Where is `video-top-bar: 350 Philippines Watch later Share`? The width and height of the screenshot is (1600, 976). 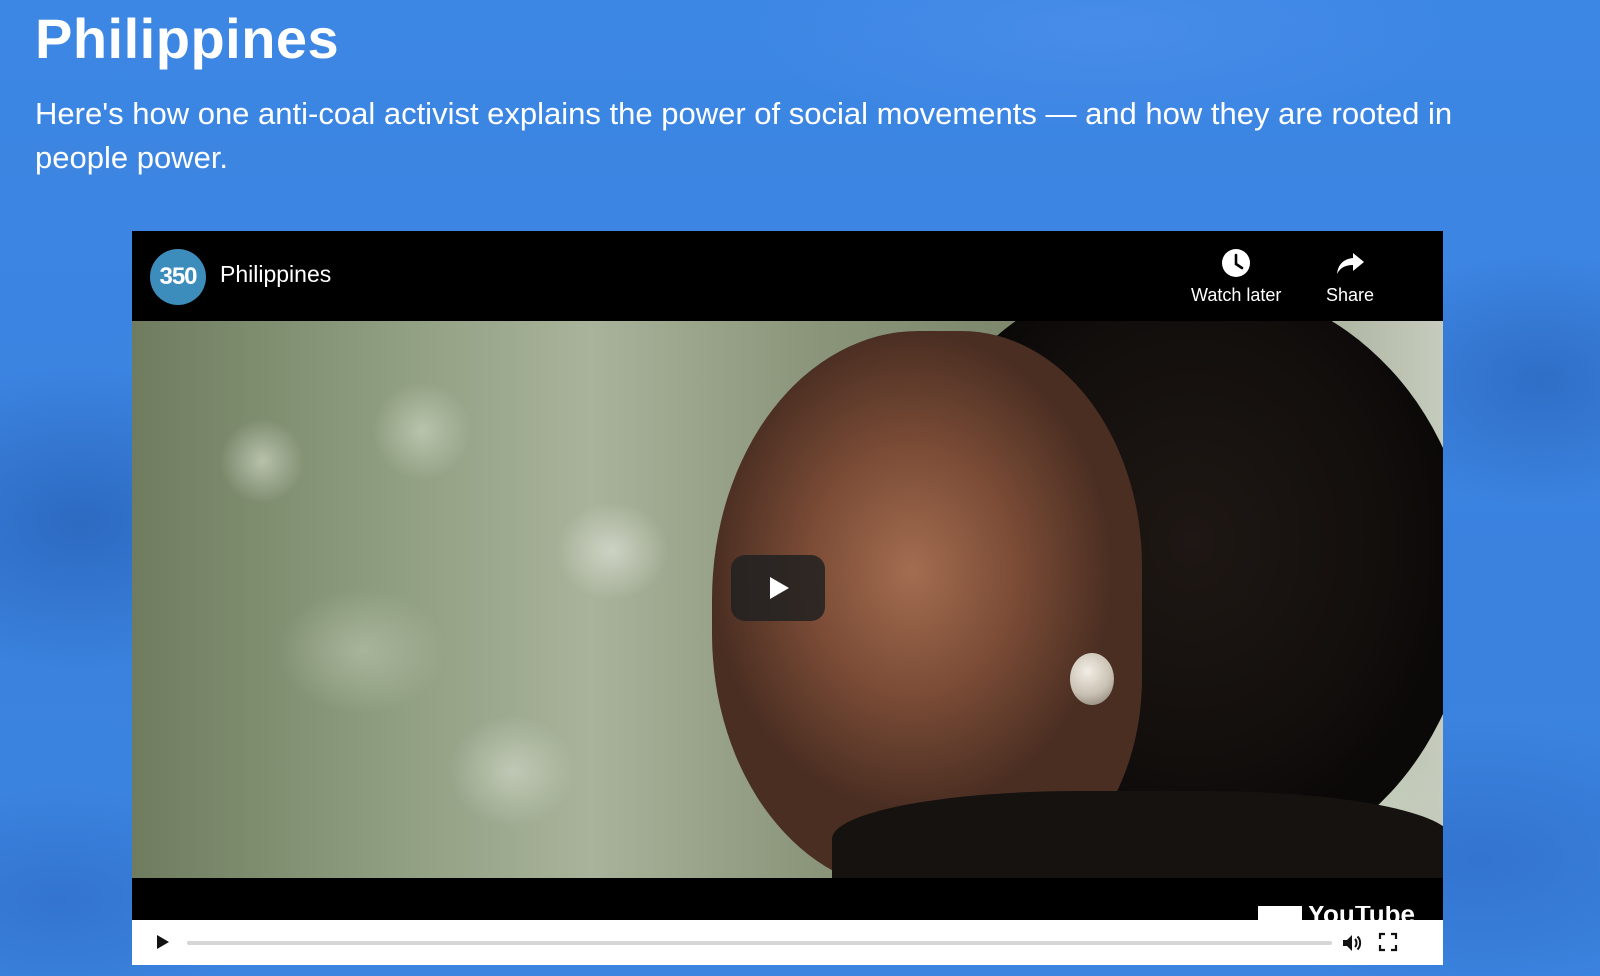
video-top-bar: 350 Philippines Watch later Share is located at coordinates (787, 276).